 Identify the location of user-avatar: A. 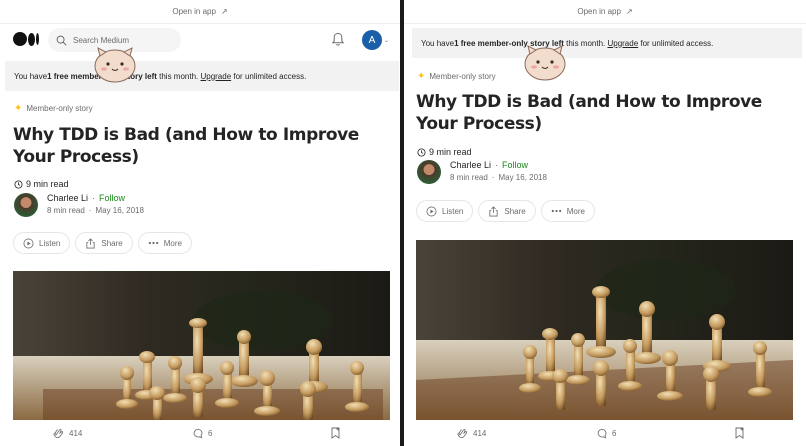
(372, 40).